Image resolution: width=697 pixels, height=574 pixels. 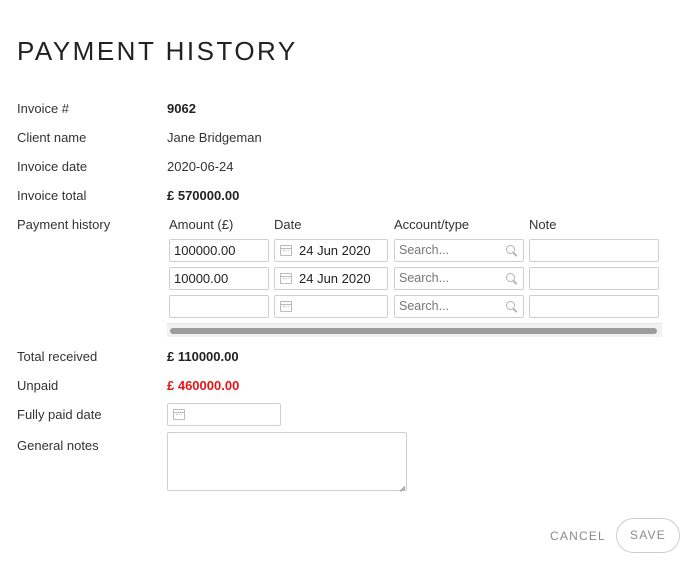 I want to click on horizontal-scrollbar, so click(x=414, y=330).